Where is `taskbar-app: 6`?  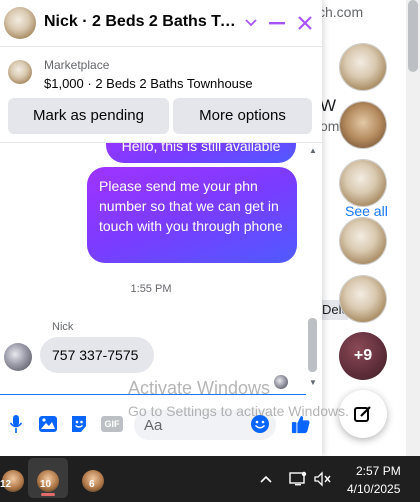 taskbar-app: 6 is located at coordinates (93, 478).